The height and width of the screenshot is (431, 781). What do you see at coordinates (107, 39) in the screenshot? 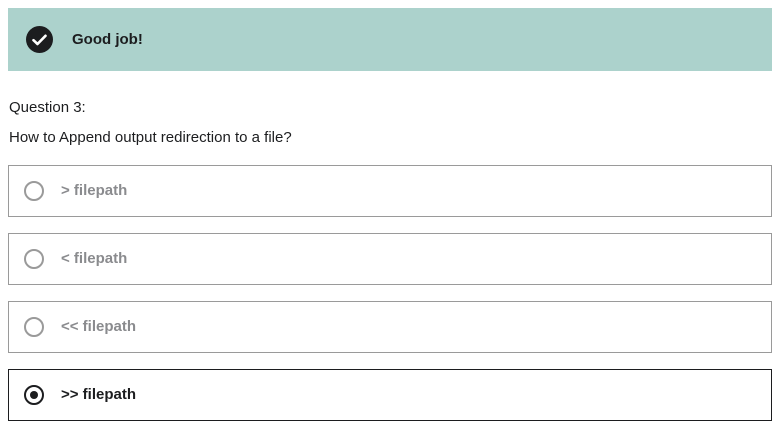
I see `feedback-message: Good job!` at bounding box center [107, 39].